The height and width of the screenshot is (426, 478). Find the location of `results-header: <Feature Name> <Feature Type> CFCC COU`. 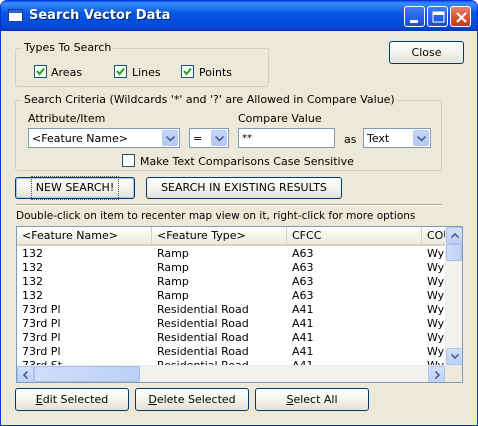

results-header: <Feature Name> <Feature Type> CFCC COU is located at coordinates (239, 236).